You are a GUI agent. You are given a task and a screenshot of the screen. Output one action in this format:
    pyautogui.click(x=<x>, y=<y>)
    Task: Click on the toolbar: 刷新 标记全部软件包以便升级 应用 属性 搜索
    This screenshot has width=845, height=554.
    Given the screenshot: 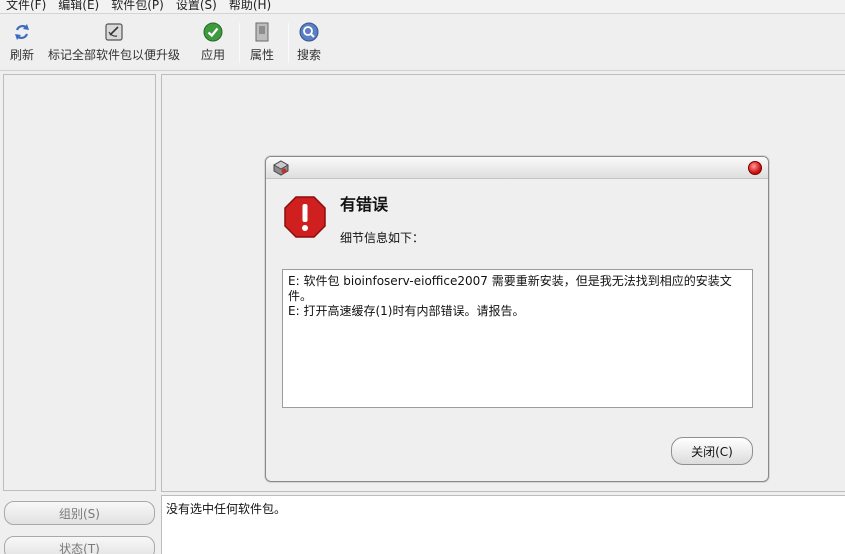 What is the action you would take?
    pyautogui.click(x=422, y=43)
    